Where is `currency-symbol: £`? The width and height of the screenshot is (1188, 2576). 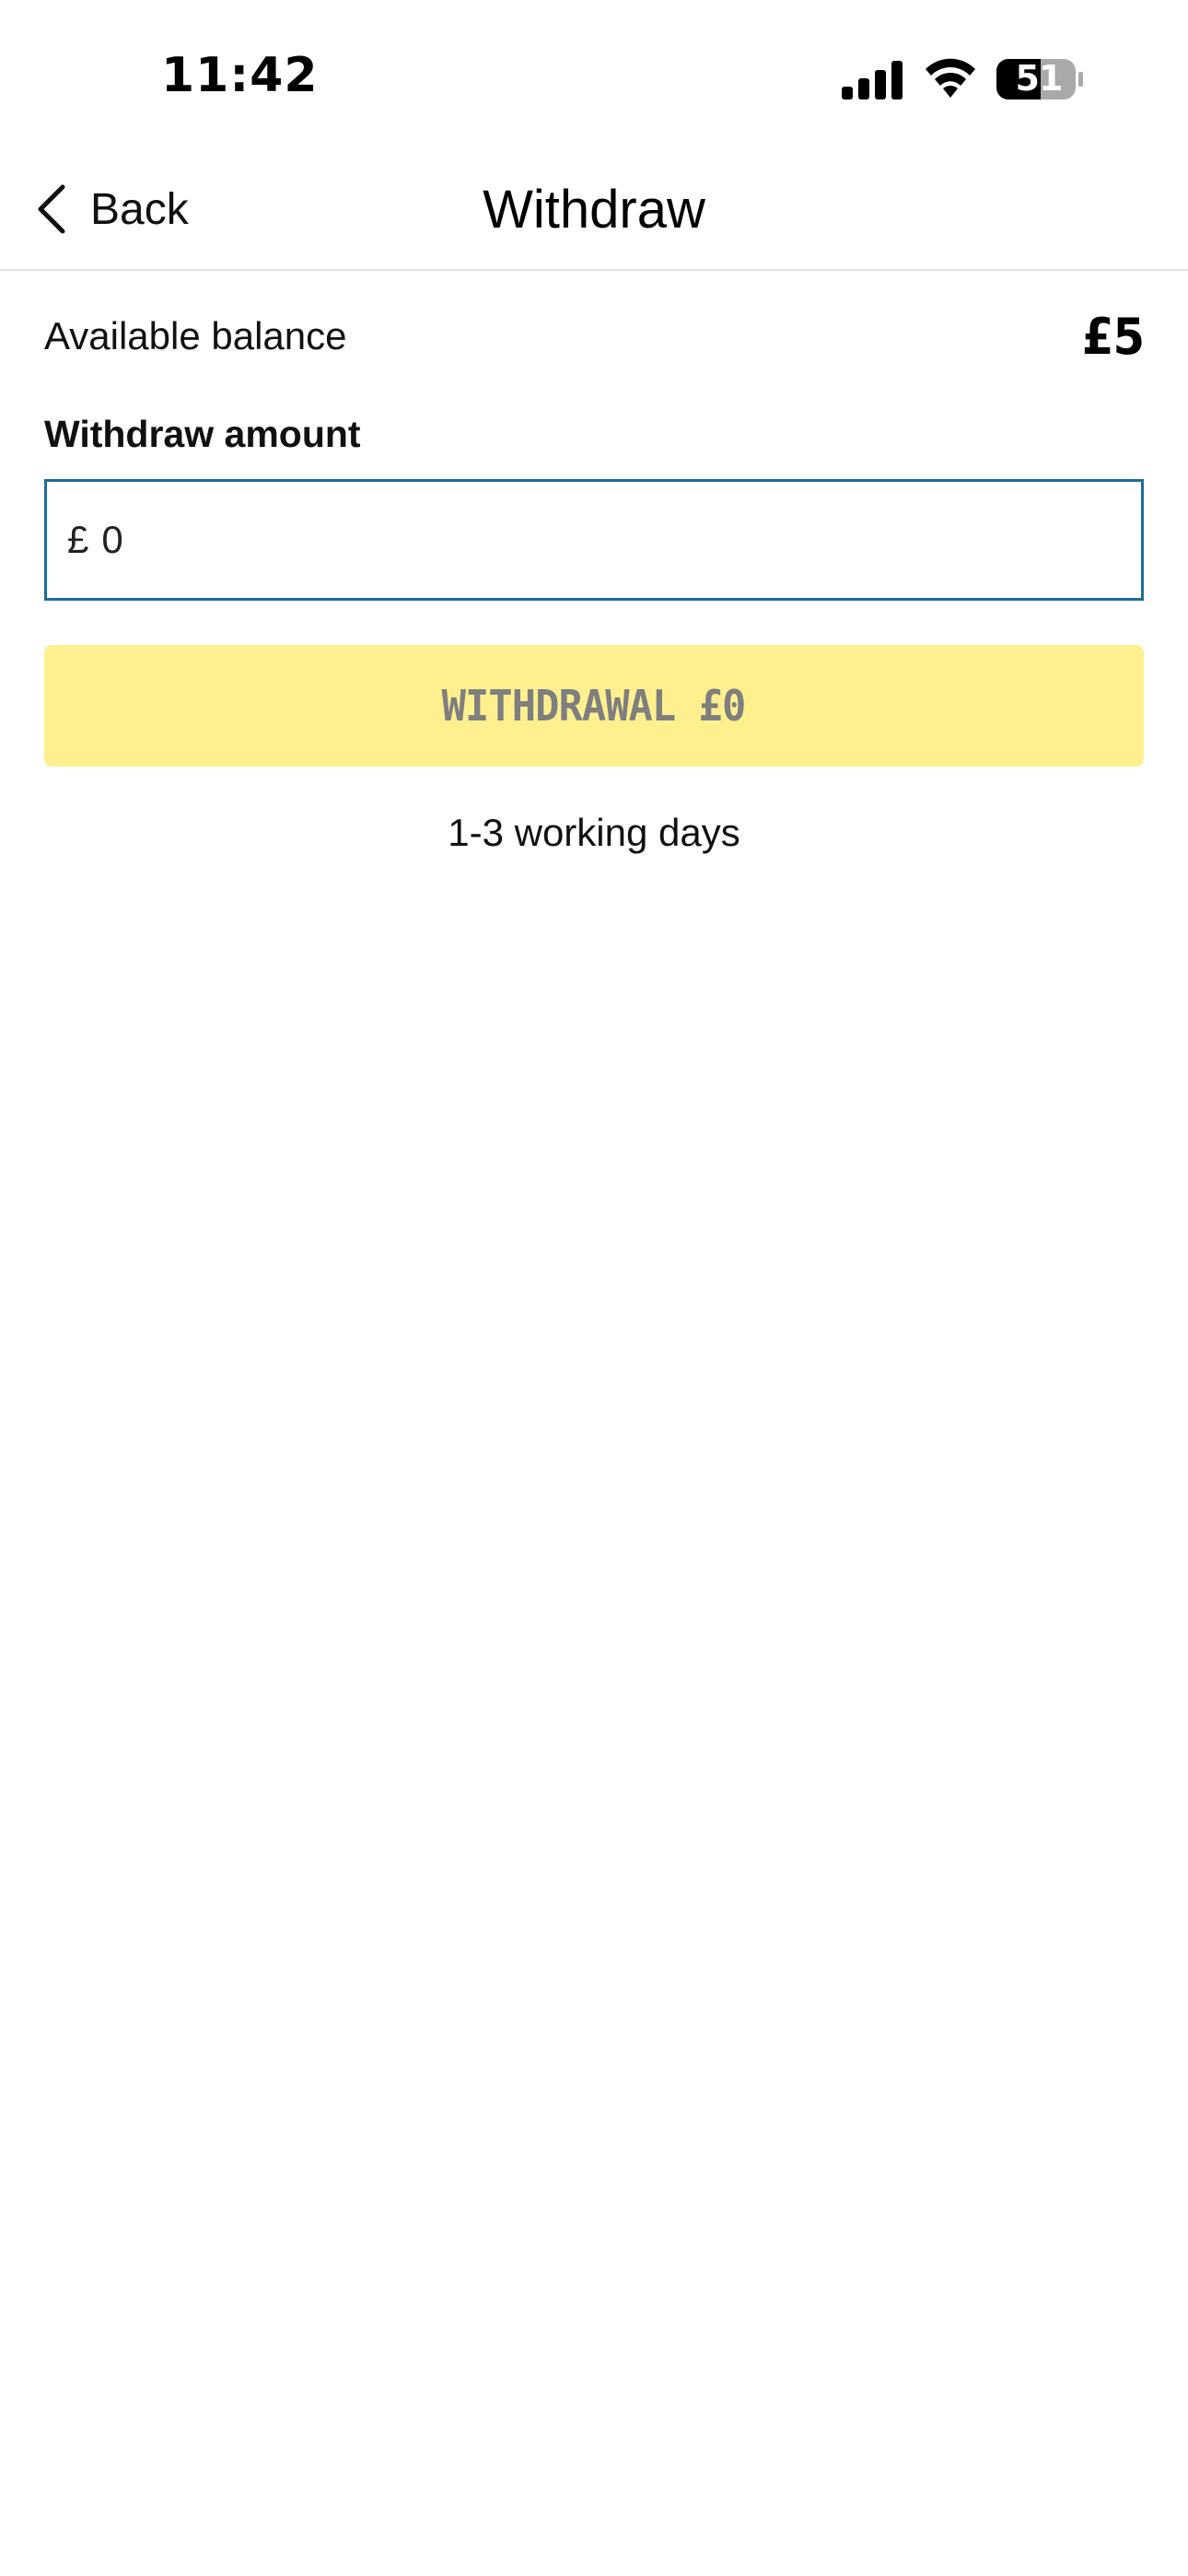 currency-symbol: £ is located at coordinates (78, 539).